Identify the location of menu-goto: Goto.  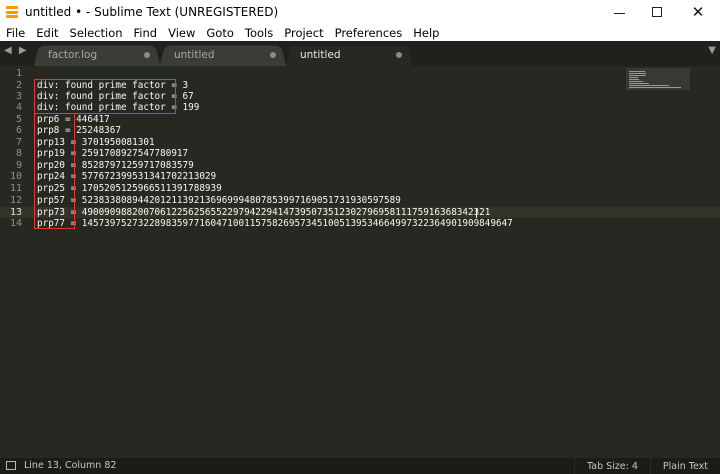
(220, 33).